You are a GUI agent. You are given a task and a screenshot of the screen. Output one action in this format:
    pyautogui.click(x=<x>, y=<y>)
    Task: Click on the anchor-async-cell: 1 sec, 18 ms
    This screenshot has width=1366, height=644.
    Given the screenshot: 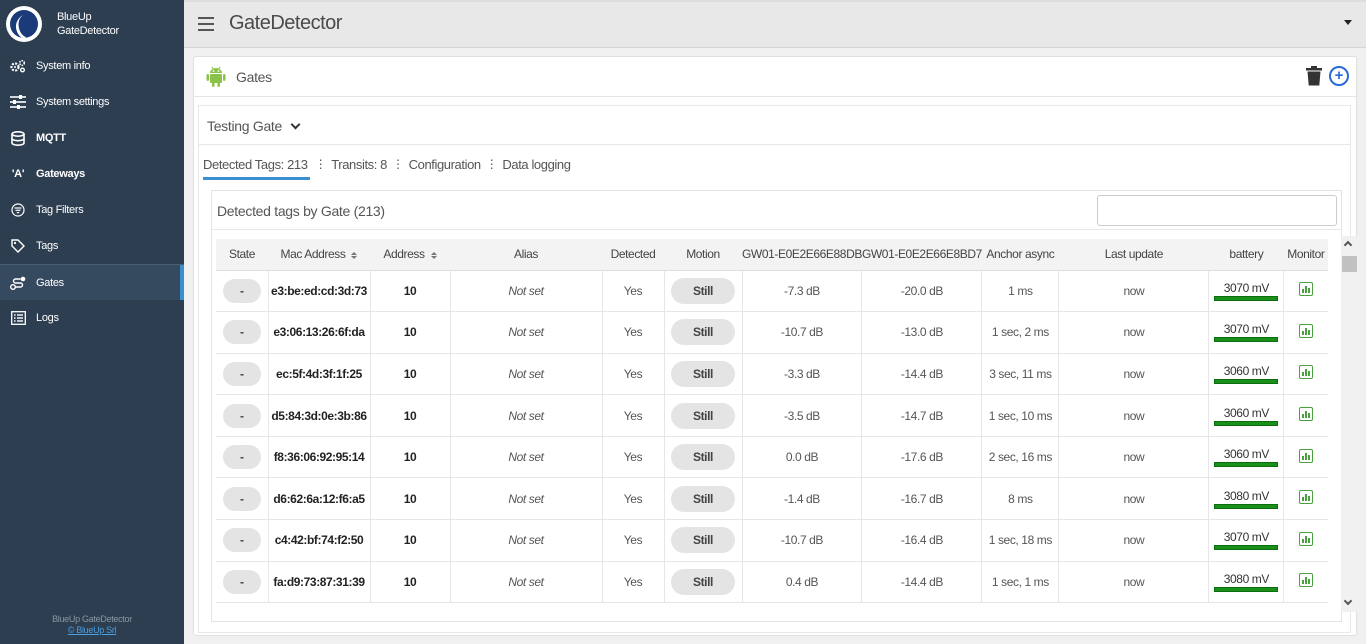 What is the action you would take?
    pyautogui.click(x=1020, y=540)
    